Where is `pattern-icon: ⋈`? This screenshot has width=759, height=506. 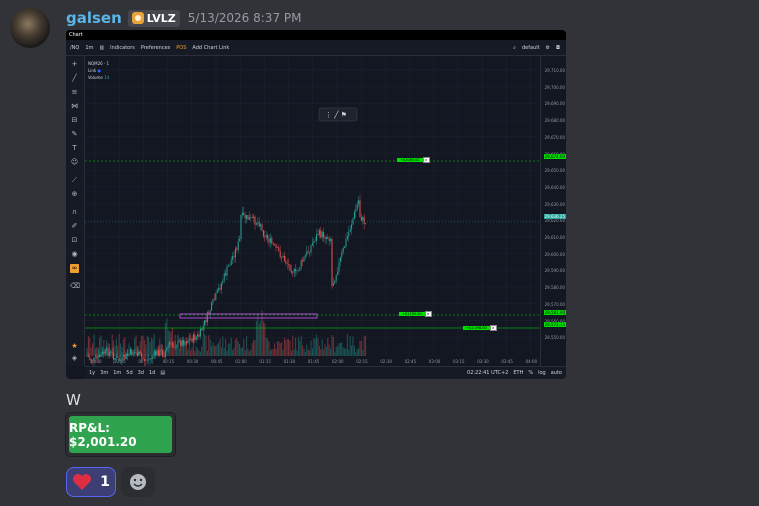 pattern-icon: ⋈ is located at coordinates (74, 106).